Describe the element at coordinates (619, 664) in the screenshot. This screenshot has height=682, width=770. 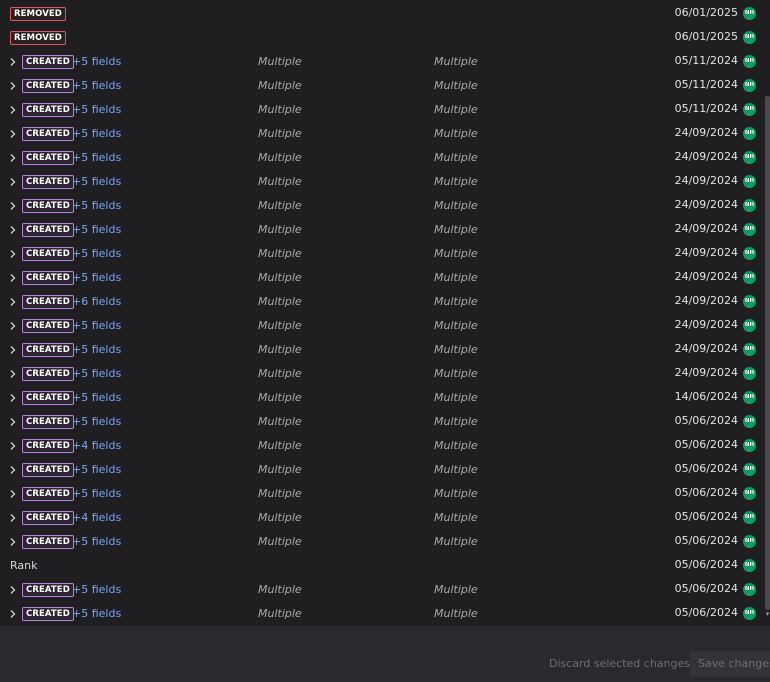
I see `discard-selected-changes-button: Discard selected changes` at that location.